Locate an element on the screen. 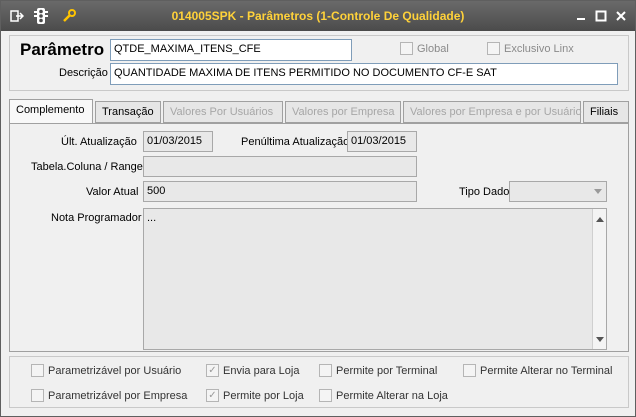 The width and height of the screenshot is (636, 417). checkbox-label: Permite Alterar na Loja is located at coordinates (392, 395).